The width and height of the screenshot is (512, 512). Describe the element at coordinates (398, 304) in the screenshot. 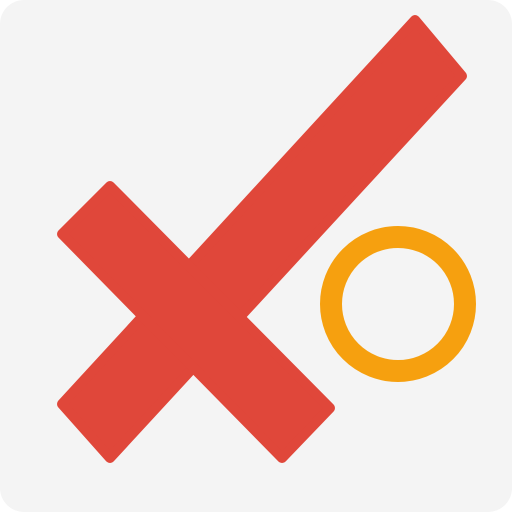

I see `o-mark-ring` at that location.